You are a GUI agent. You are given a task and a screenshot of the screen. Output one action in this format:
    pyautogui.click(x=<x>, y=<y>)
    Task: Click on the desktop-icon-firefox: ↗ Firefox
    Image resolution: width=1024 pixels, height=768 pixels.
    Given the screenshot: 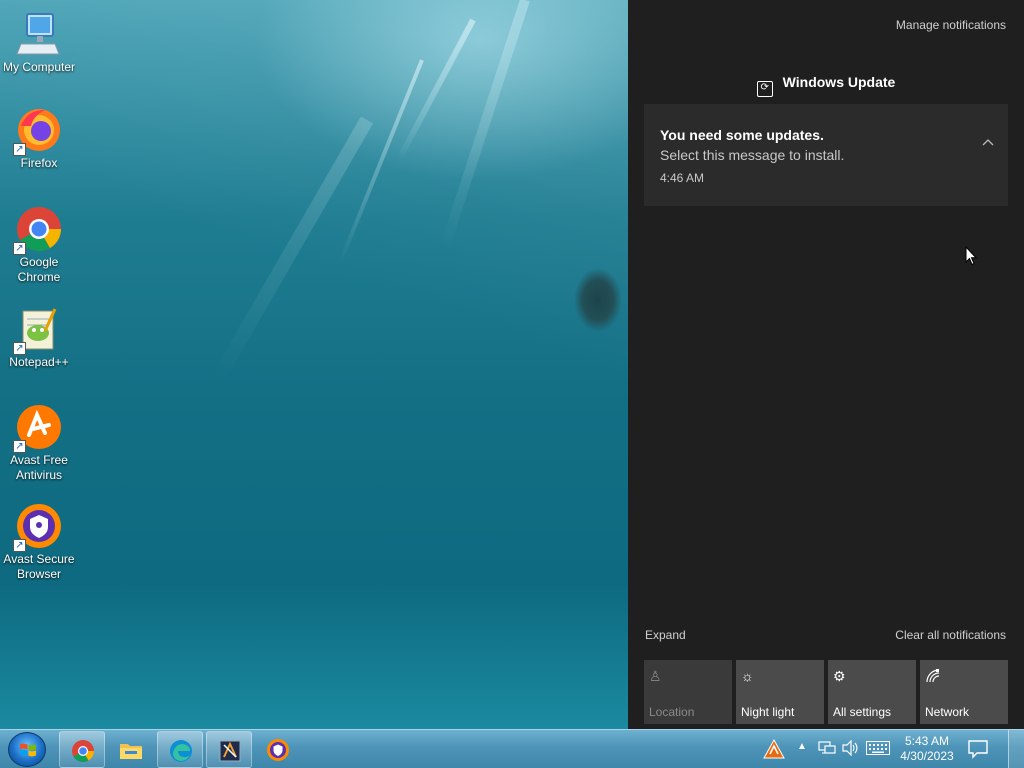 What is the action you would take?
    pyautogui.click(x=39, y=138)
    